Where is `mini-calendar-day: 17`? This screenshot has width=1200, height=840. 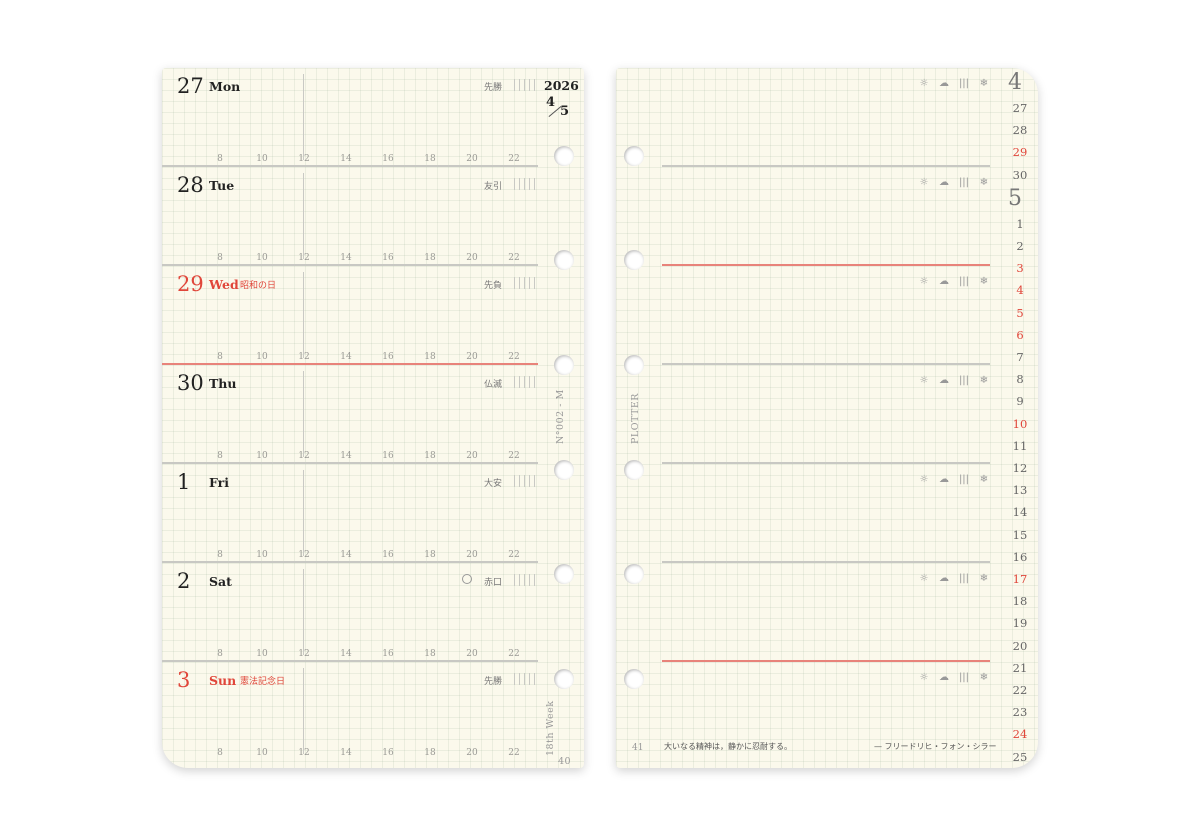 mini-calendar-day: 17 is located at coordinates (1020, 579).